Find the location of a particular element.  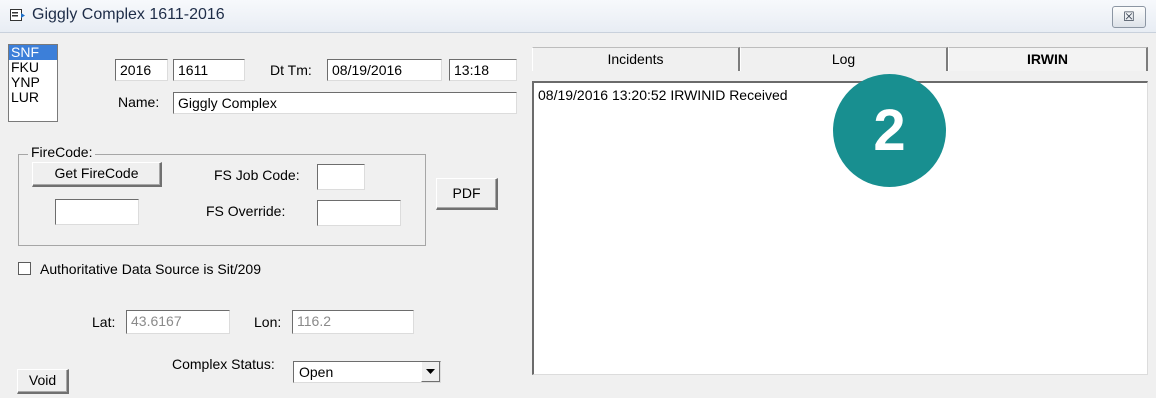

fs-job-code-label: FS Job Code: is located at coordinates (257, 175).